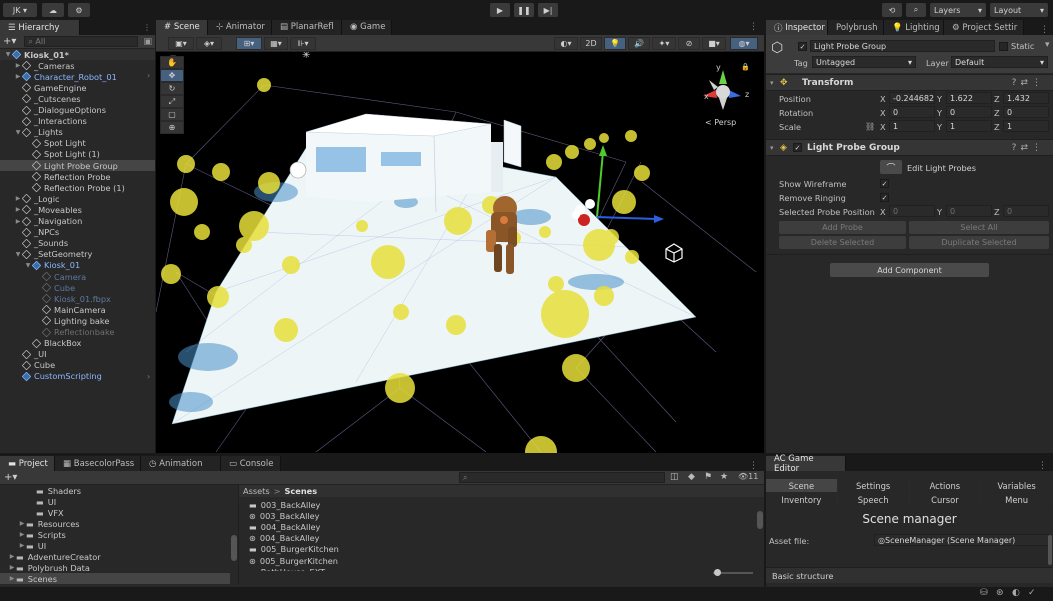 Image resolution: width=1053 pixels, height=601 pixels. I want to click on expand-arrow-icon: ›, so click(148, 75).